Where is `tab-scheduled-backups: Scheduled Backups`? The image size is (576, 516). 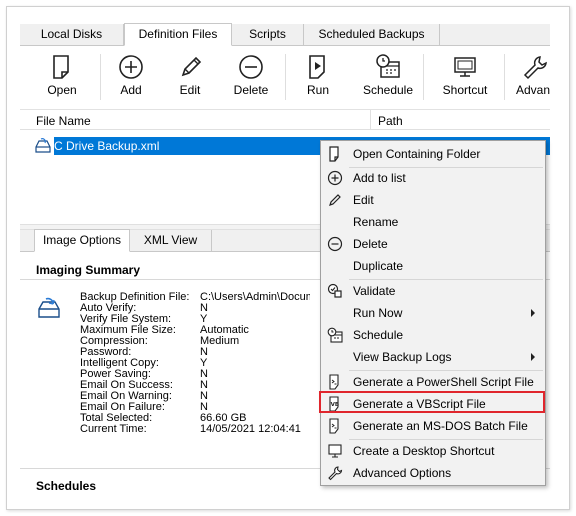 tab-scheduled-backups: Scheduled Backups is located at coordinates (372, 34).